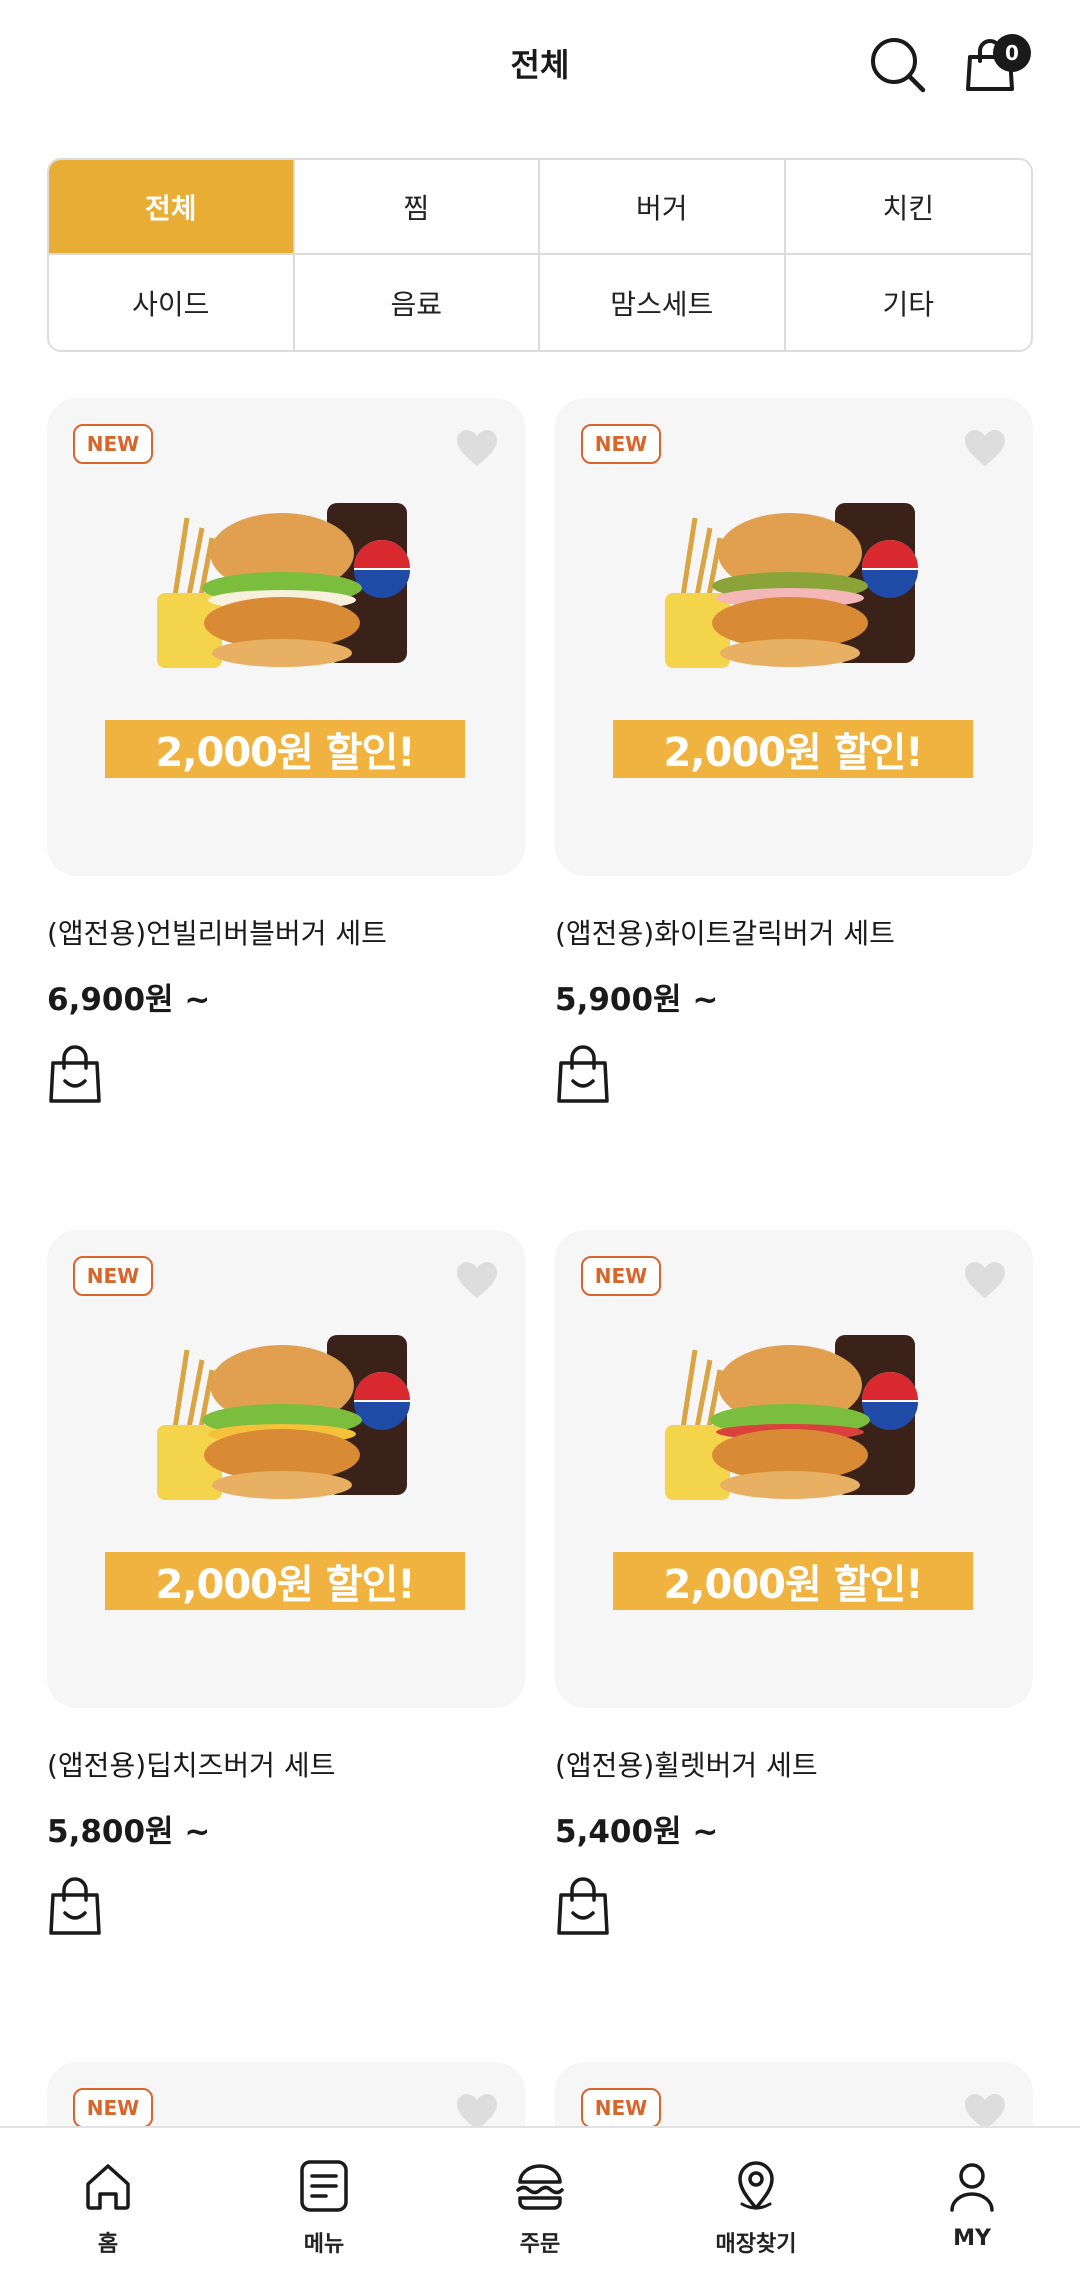 The image size is (1080, 2282). I want to click on product-card: NEW 2,000원 할인! (앱전용)딥치즈버거 세트 5,800원 ~, so click(286, 1585).